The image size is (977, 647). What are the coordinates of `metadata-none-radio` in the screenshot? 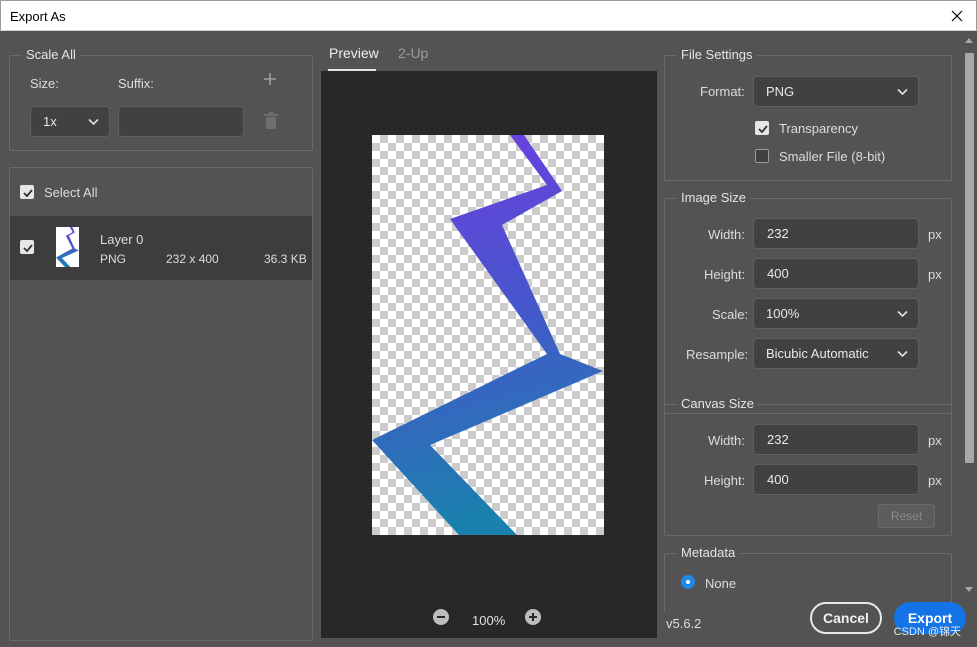 It's located at (688, 582).